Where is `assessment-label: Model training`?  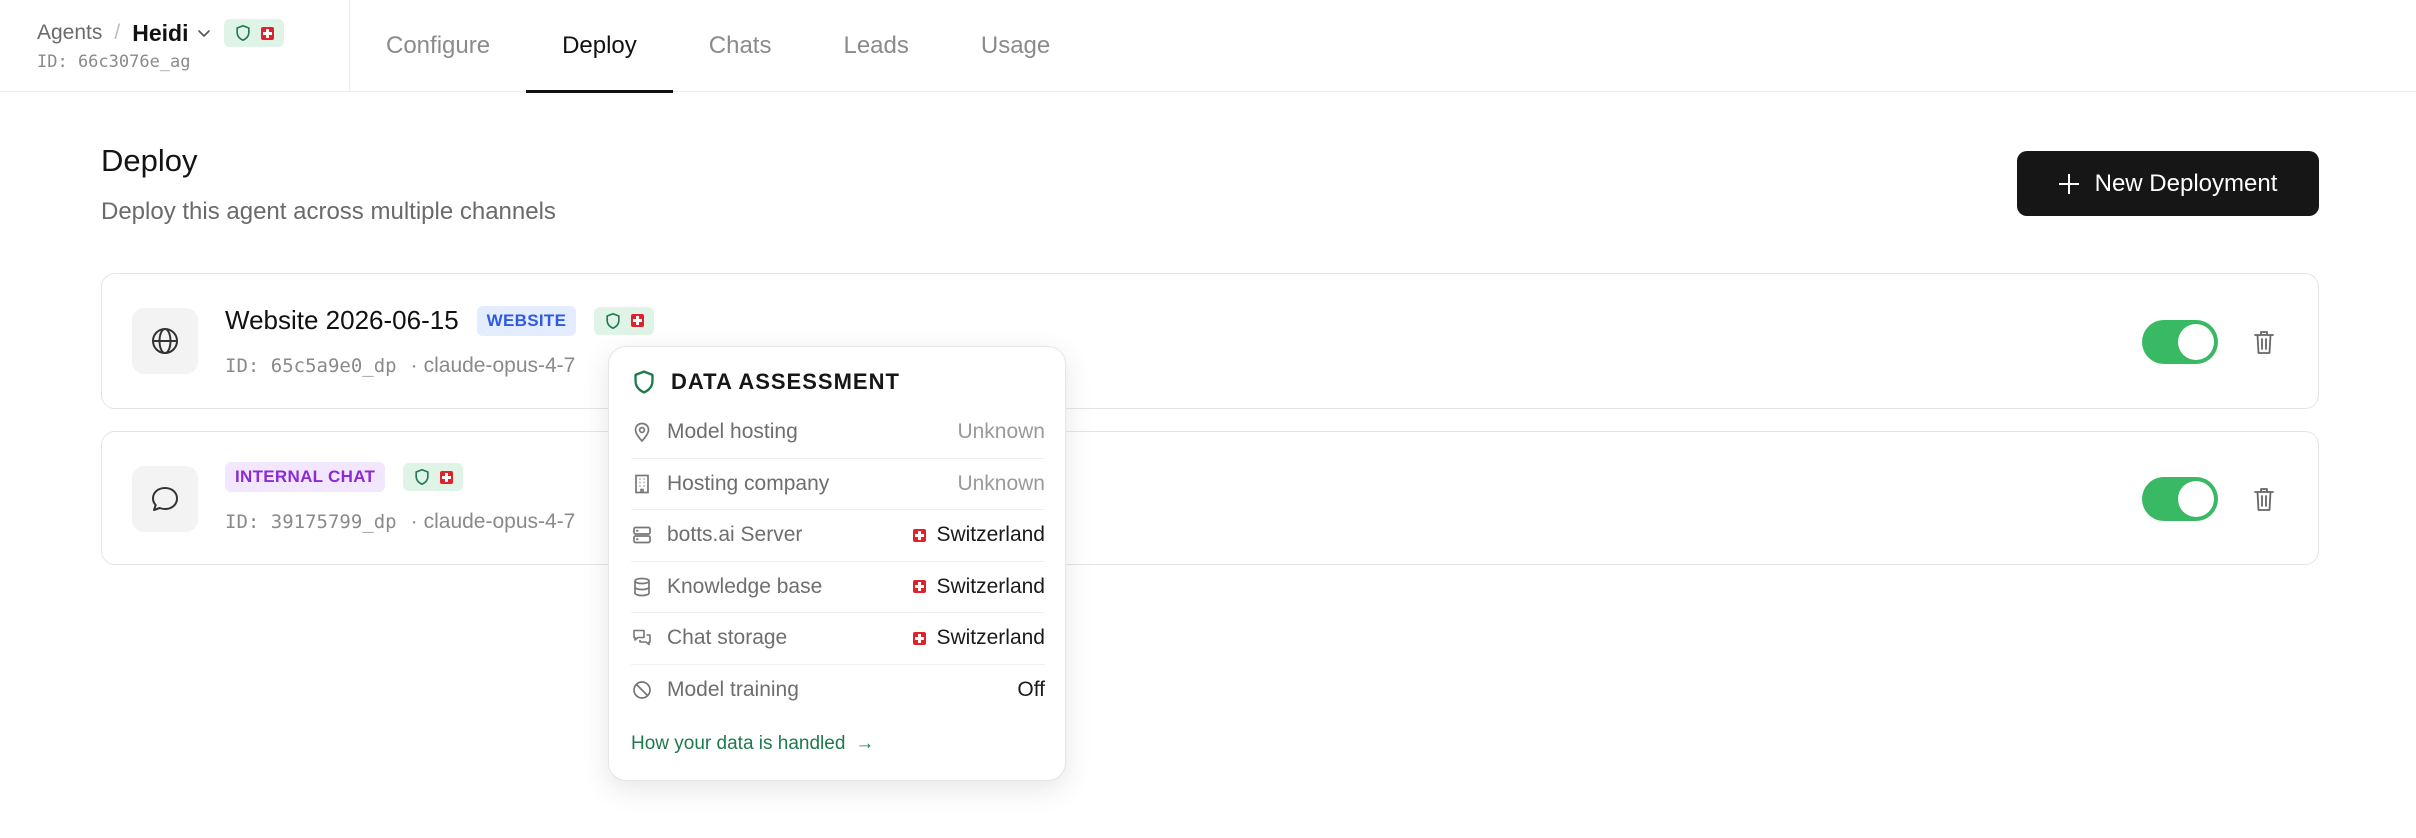
assessment-label: Model training is located at coordinates (733, 690).